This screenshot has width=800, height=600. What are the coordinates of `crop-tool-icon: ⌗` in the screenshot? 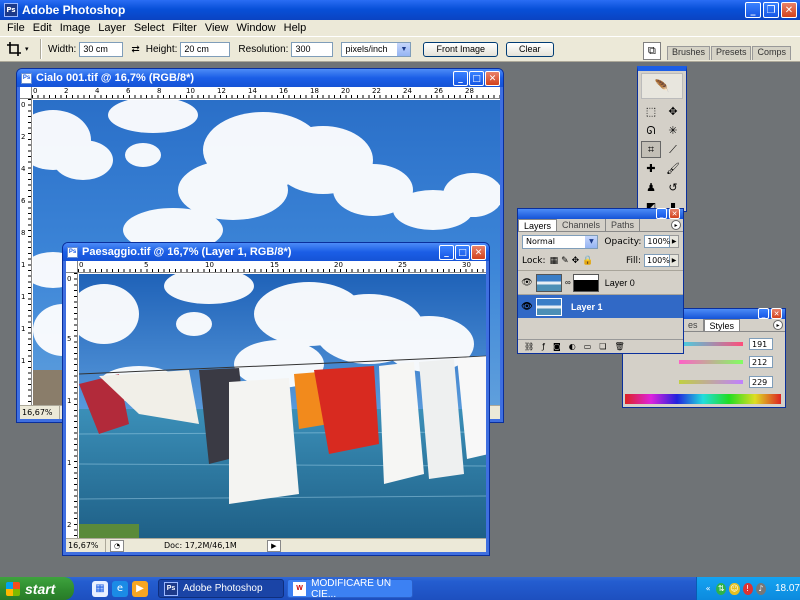 It's located at (651, 149).